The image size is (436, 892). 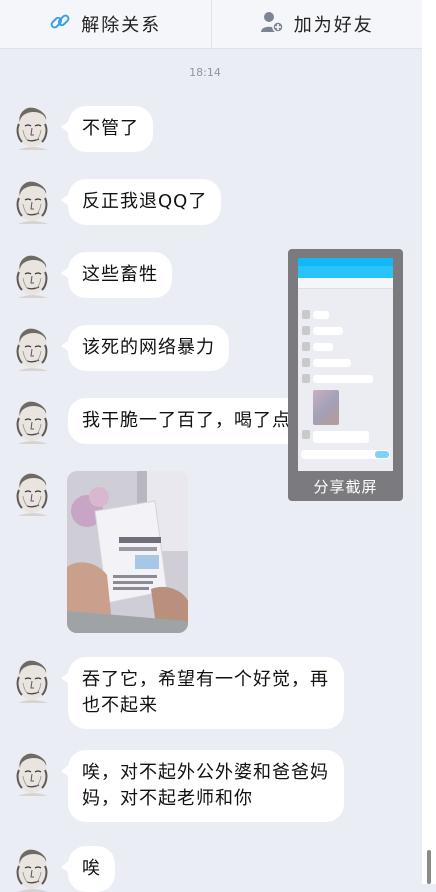 What do you see at coordinates (345, 364) in the screenshot?
I see `screenshot-thumbnail` at bounding box center [345, 364].